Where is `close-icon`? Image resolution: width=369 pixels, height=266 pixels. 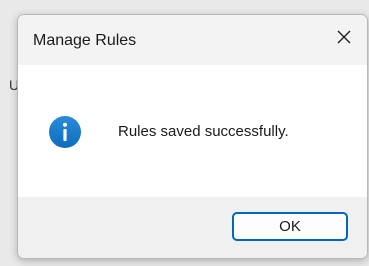 close-icon is located at coordinates (344, 37).